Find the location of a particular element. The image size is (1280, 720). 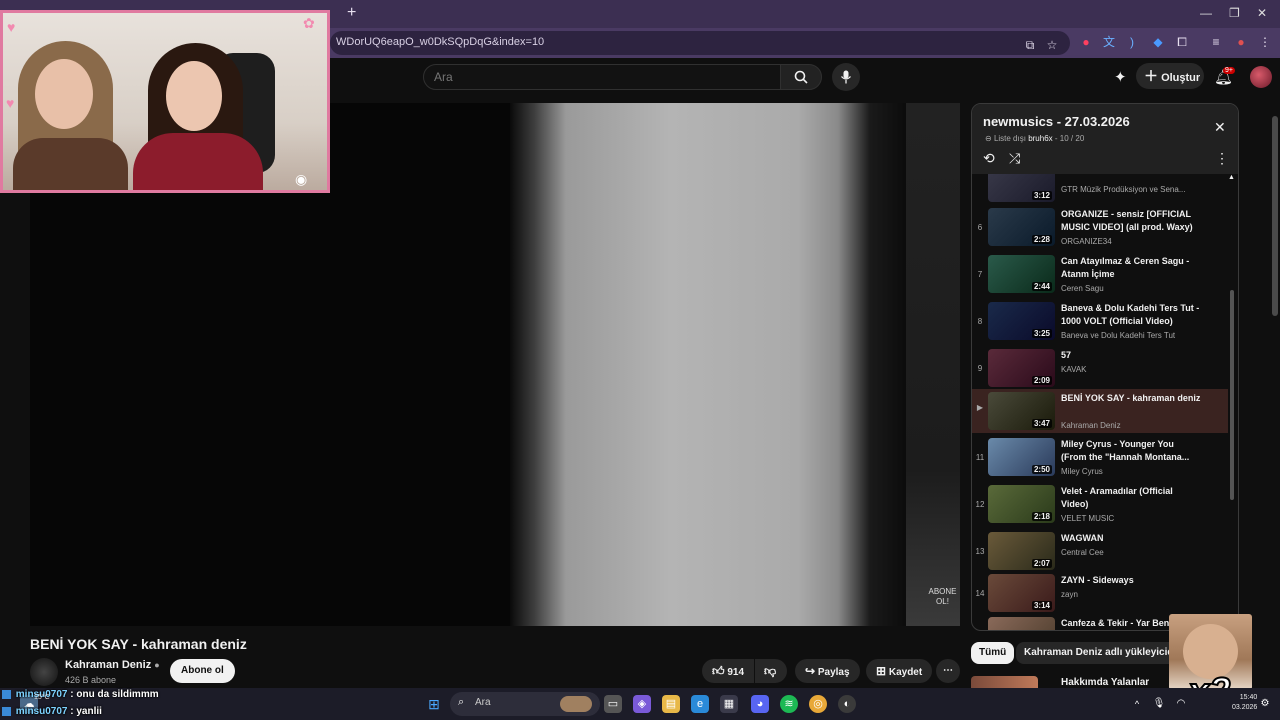

extensions-puzzle-icon: ⧠ is located at coordinates (1182, 42).